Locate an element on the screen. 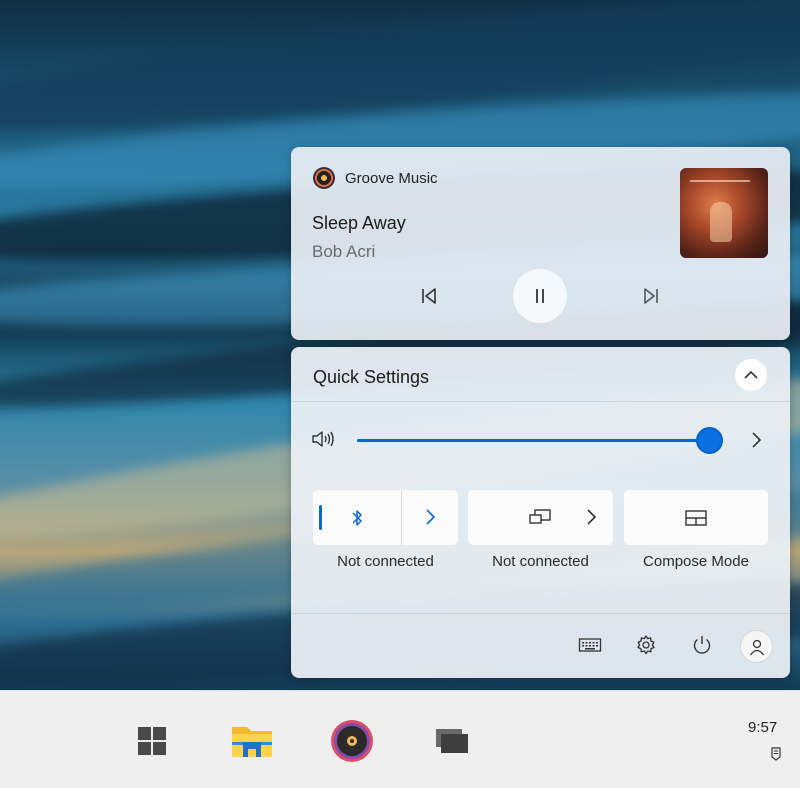 This screenshot has width=800, height=788. settings-button is located at coordinates (646, 645).